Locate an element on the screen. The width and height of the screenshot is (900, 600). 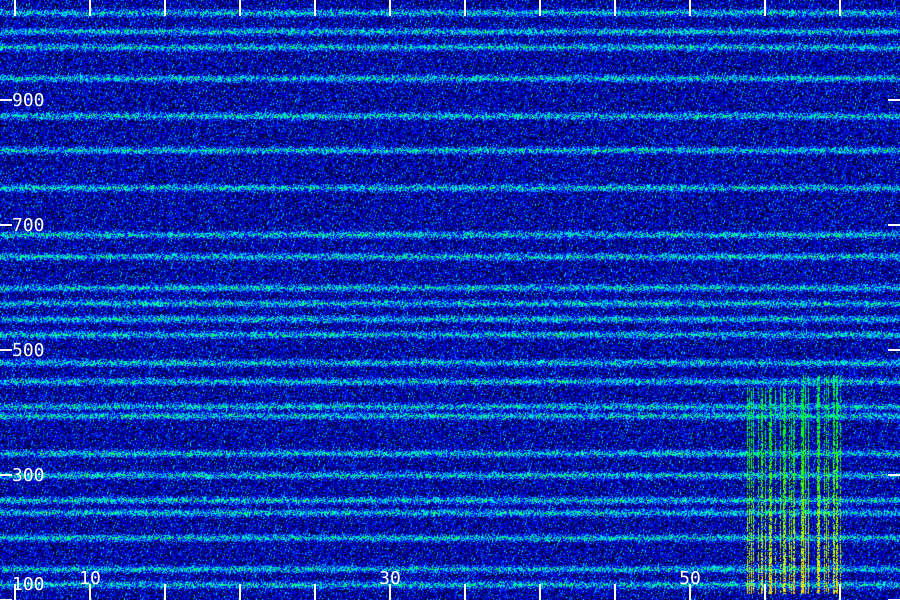
y-tick-label-700: 700 is located at coordinates (28, 225).